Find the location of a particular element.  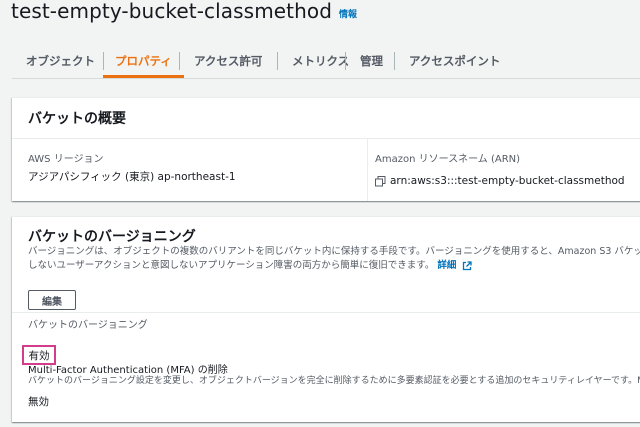

tab-bar: オブジェクト プロパティ アクセス許可 メトリクス 管理 アクセスポイント is located at coordinates (326, 61).